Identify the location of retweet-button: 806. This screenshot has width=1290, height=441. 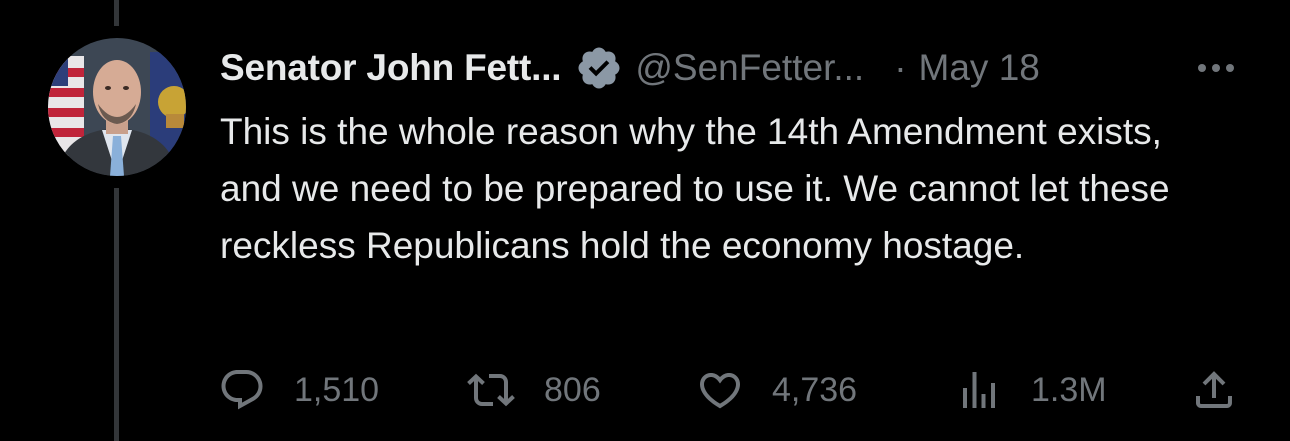
(533, 390).